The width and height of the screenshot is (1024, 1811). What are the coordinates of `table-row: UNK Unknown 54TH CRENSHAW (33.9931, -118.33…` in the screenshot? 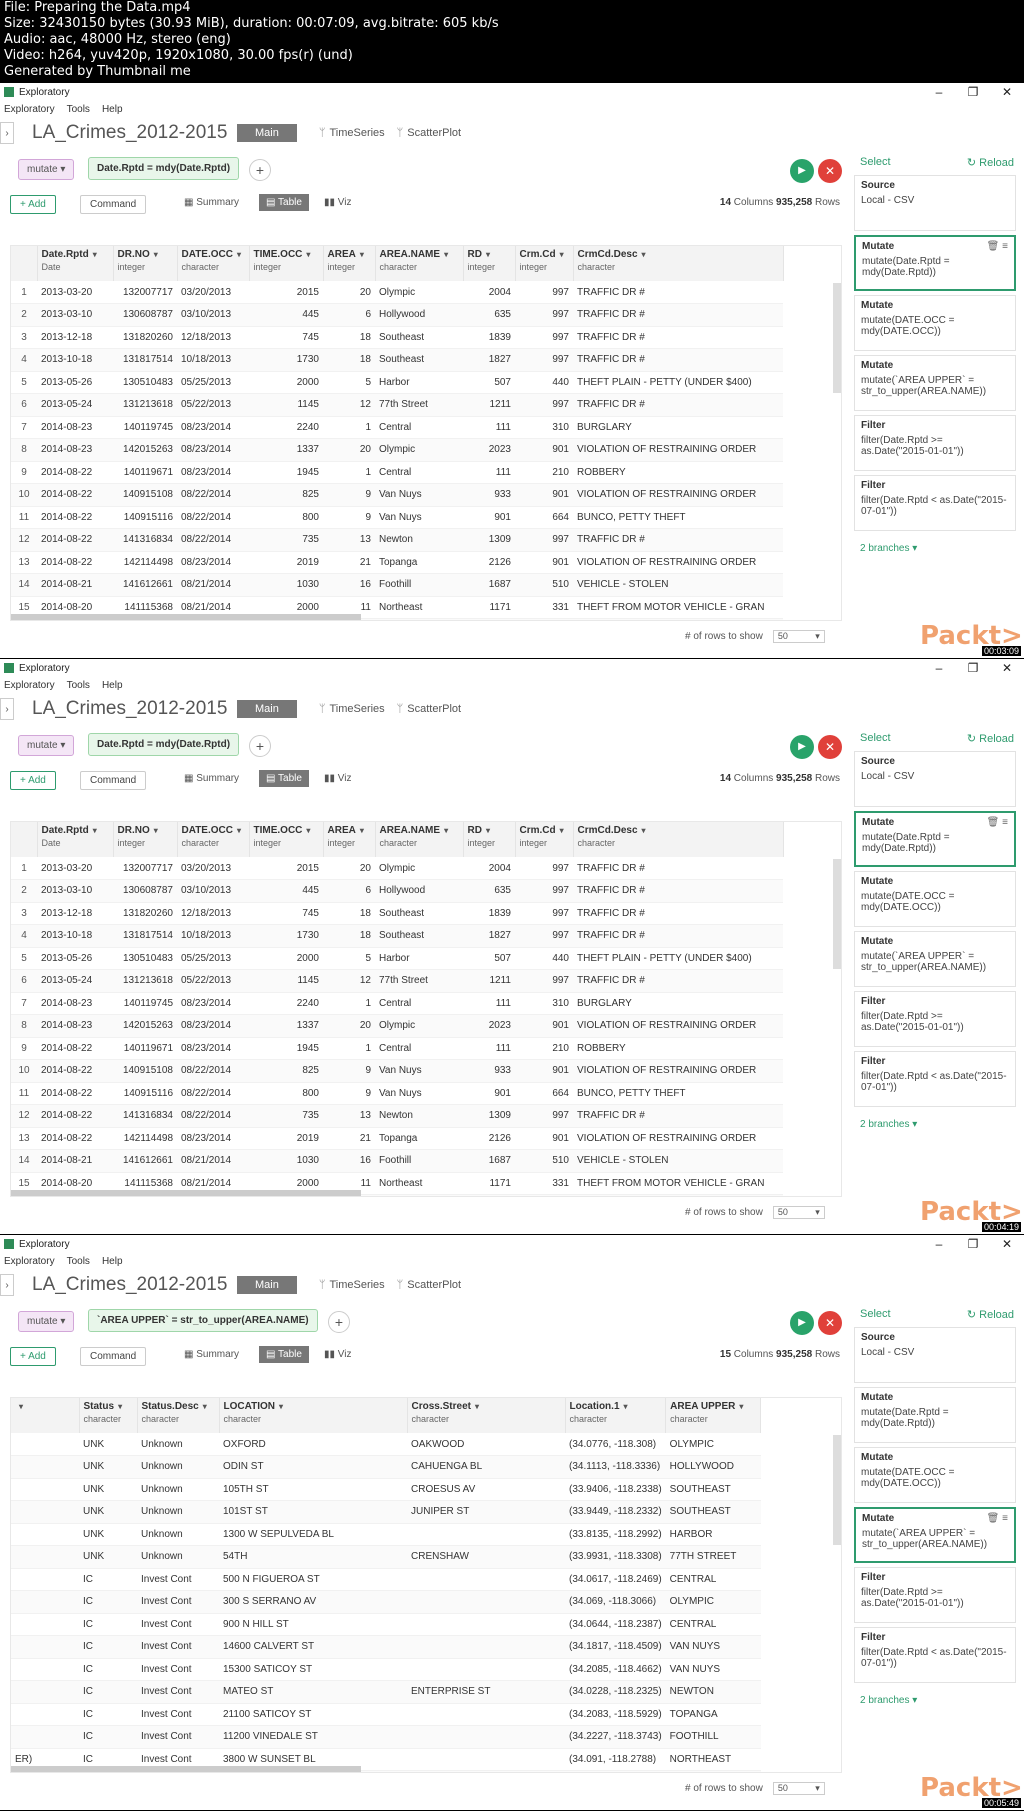 It's located at (386, 1557).